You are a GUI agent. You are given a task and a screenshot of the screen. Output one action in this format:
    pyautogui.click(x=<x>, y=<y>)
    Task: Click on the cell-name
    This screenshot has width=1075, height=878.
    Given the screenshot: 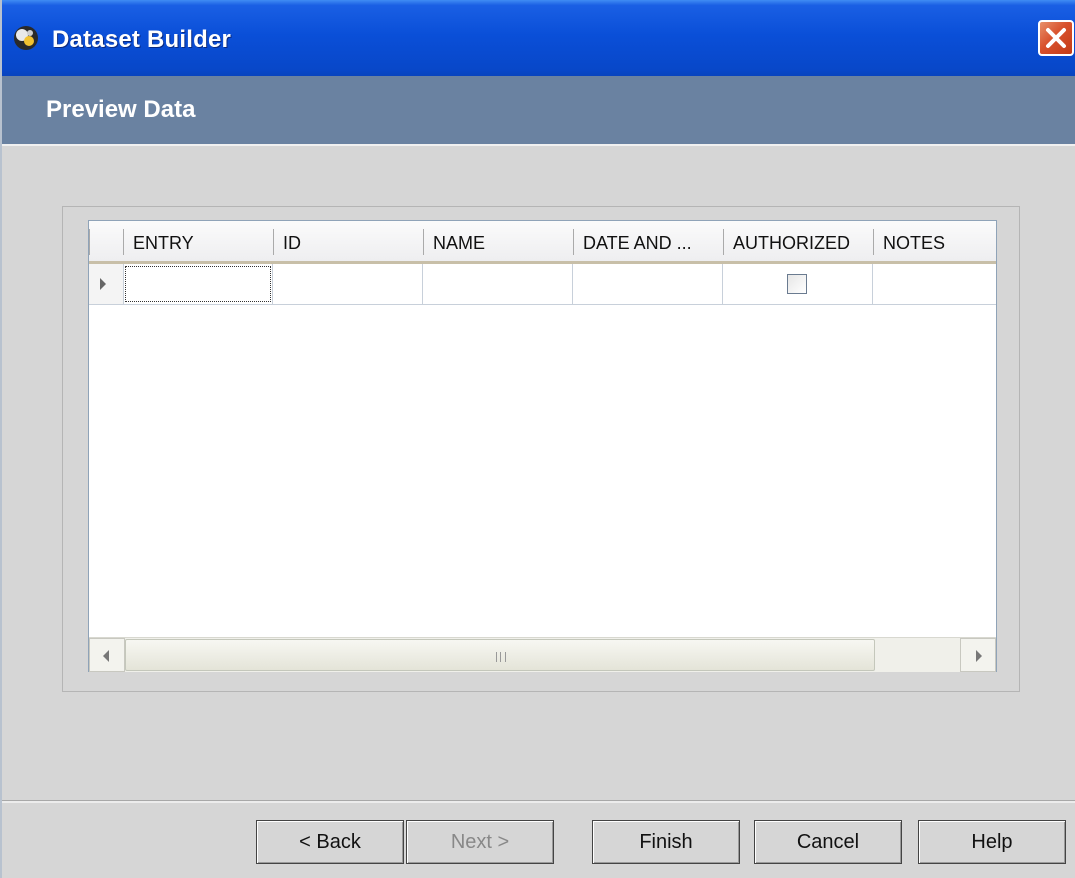 What is the action you would take?
    pyautogui.click(x=498, y=284)
    